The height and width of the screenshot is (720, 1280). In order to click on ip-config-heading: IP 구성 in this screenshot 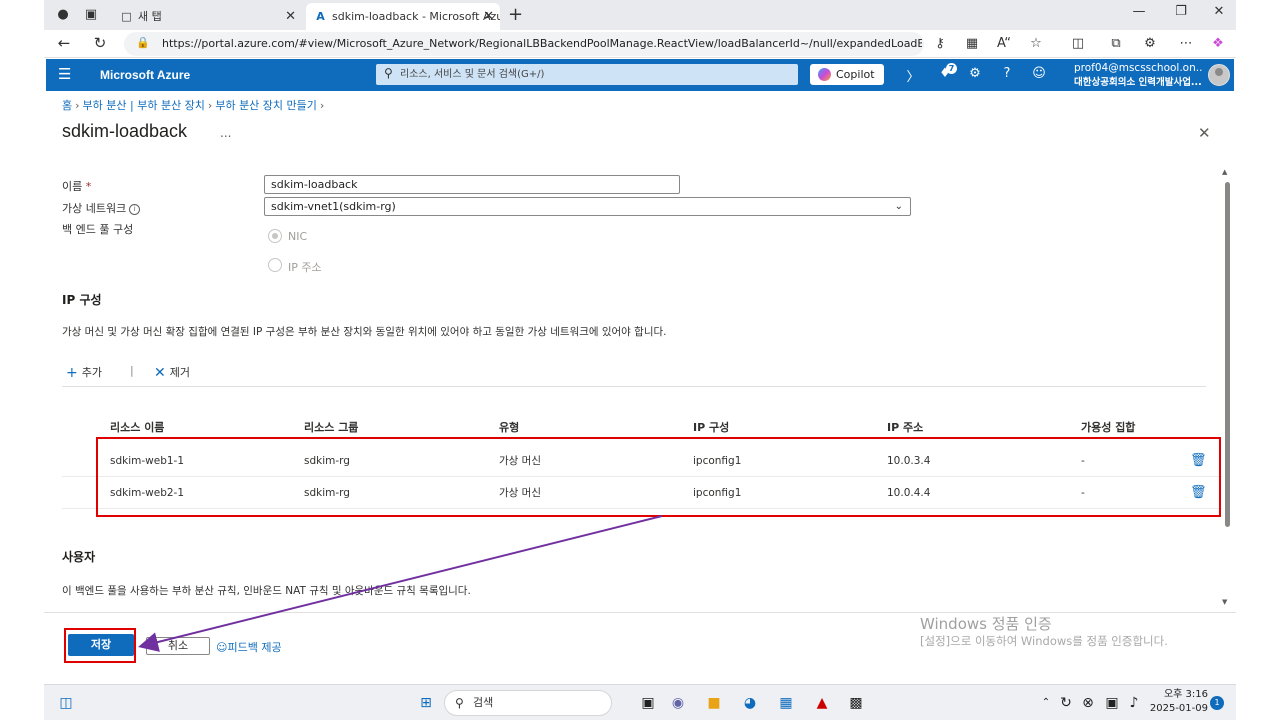, I will do `click(82, 300)`.